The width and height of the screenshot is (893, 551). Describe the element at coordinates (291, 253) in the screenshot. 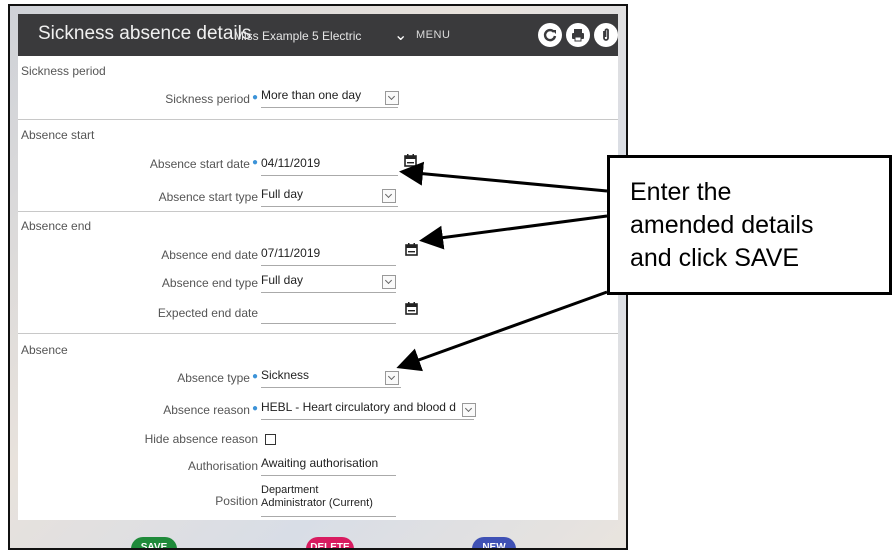

I see `absence-end-date-value: 07/11/2019` at that location.